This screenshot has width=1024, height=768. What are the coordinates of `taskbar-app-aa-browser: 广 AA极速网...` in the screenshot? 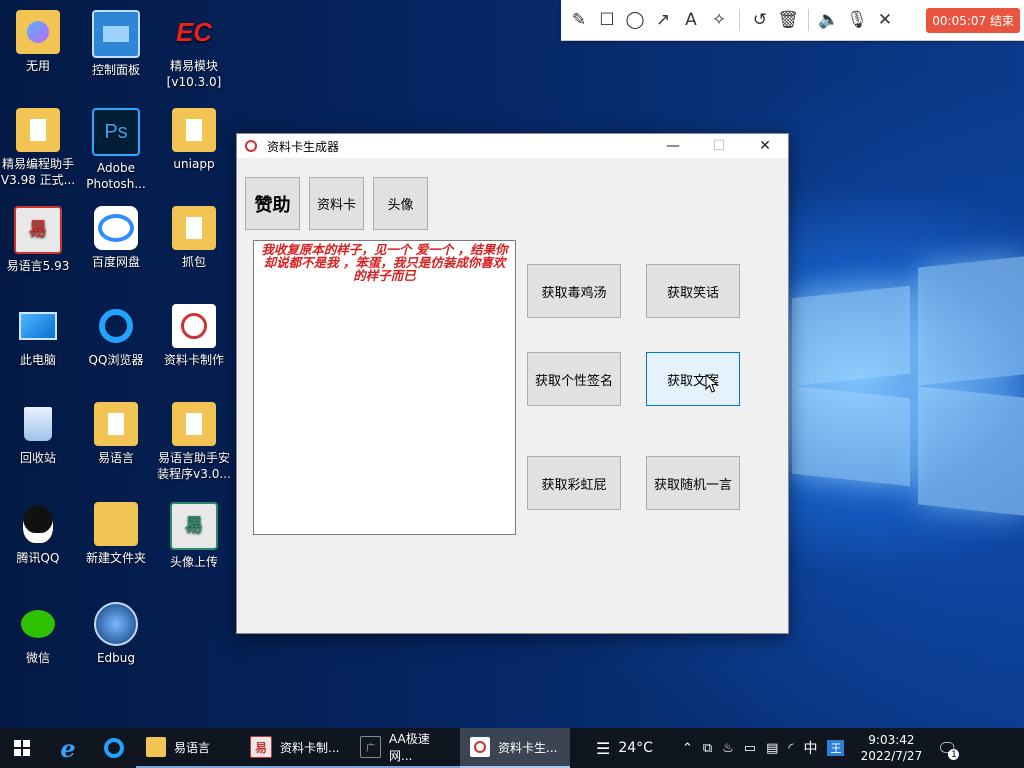 It's located at (405, 748).